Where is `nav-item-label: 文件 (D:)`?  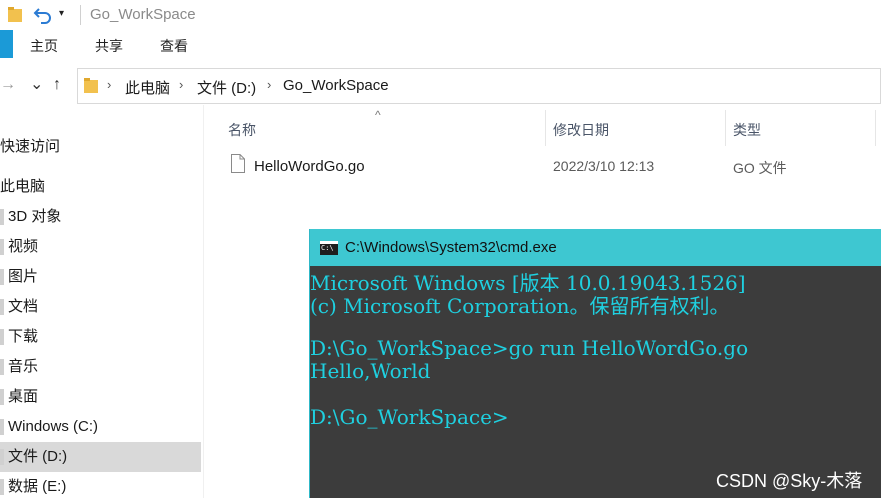 nav-item-label: 文件 (D:) is located at coordinates (38, 456).